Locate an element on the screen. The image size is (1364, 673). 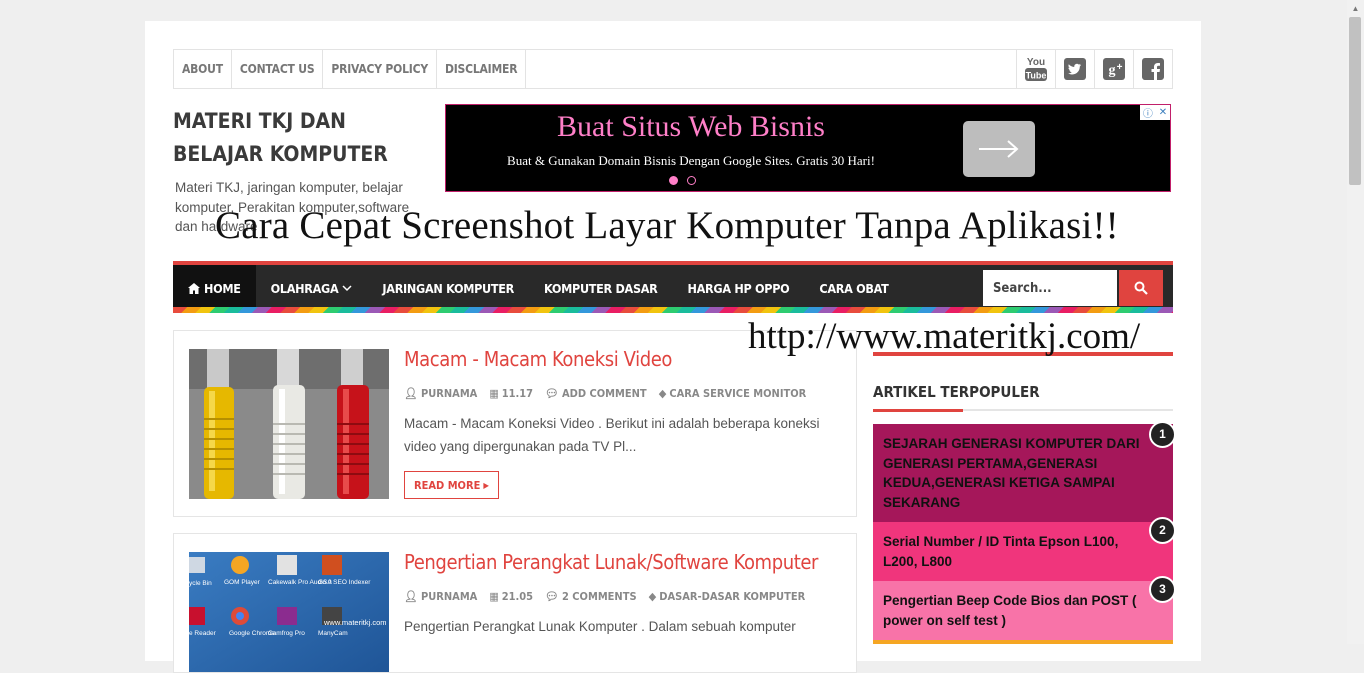
post-category-label: DASAR-DASAR KOMPUTER is located at coordinates (732, 596).